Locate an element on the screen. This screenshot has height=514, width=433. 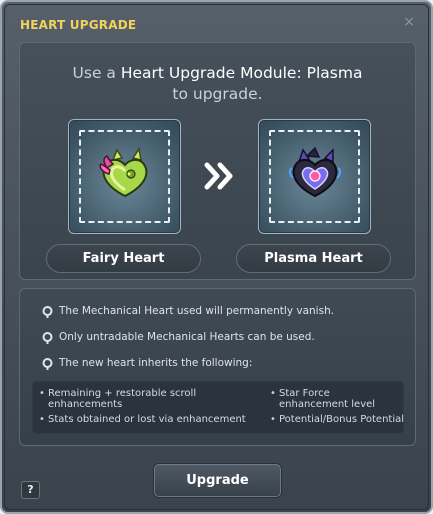
fairy-heart-icon is located at coordinates (123, 172).